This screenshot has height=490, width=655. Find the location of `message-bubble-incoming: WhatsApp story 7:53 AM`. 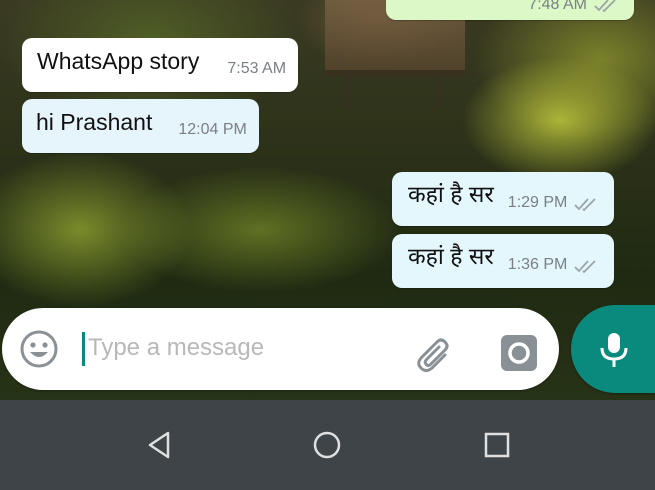

message-bubble-incoming: WhatsApp story 7:53 AM is located at coordinates (160, 65).